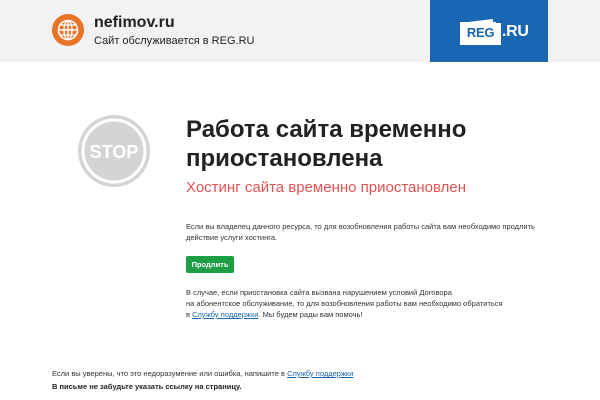 This screenshot has width=600, height=400. I want to click on stop-sign-icon: STOP, so click(114, 151).